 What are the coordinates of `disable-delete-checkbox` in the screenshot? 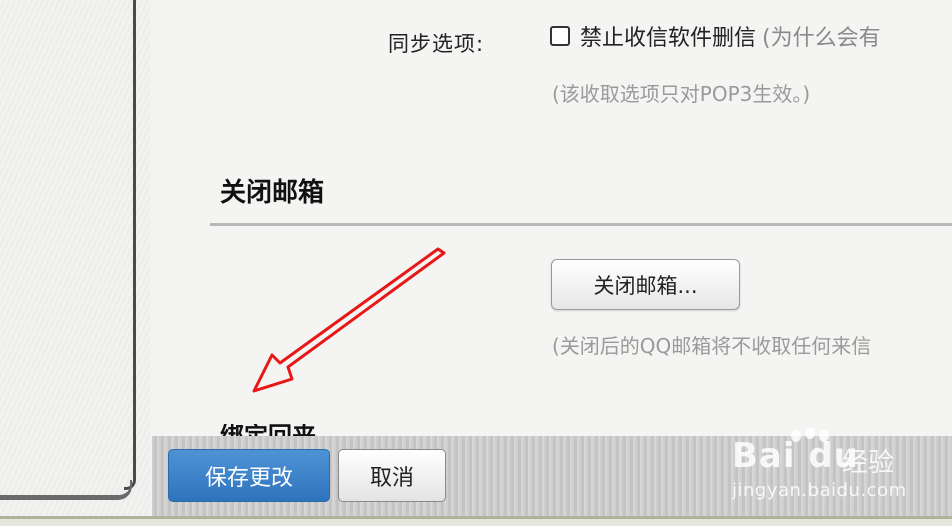 It's located at (560, 36).